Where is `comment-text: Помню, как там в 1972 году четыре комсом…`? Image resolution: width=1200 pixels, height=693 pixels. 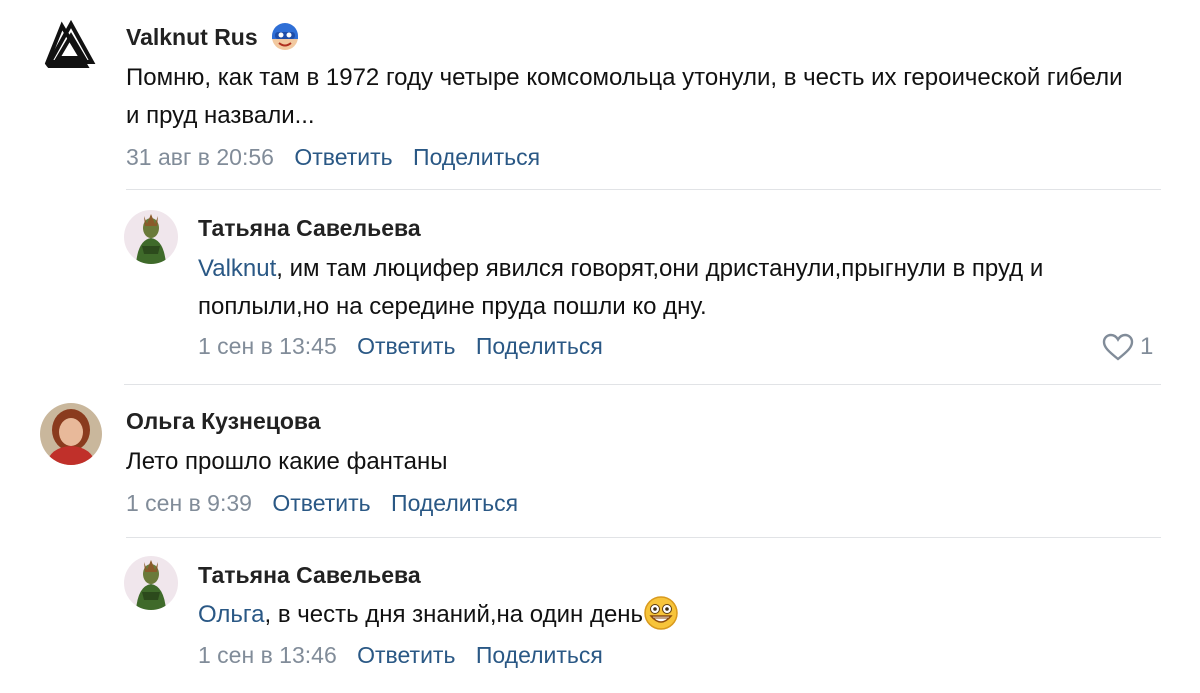 comment-text: Помню, как там в 1972 году четыре комсом… is located at coordinates (624, 96).